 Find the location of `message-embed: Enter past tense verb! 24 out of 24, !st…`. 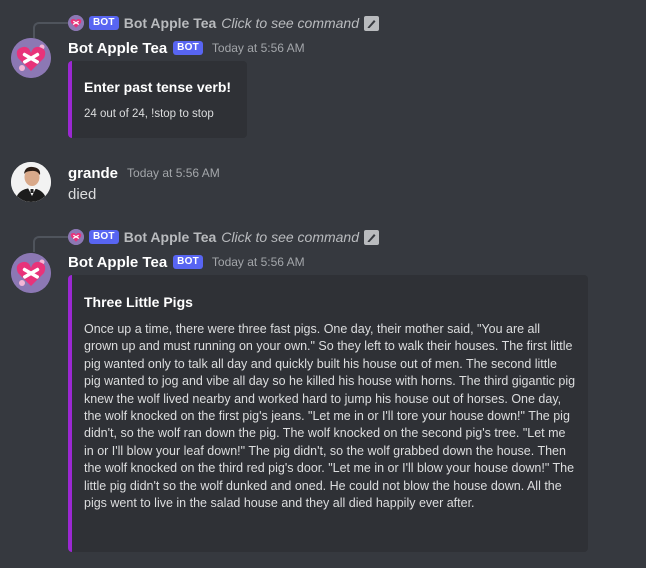

message-embed: Enter past tense verb! 24 out of 24, !st… is located at coordinates (157, 99).